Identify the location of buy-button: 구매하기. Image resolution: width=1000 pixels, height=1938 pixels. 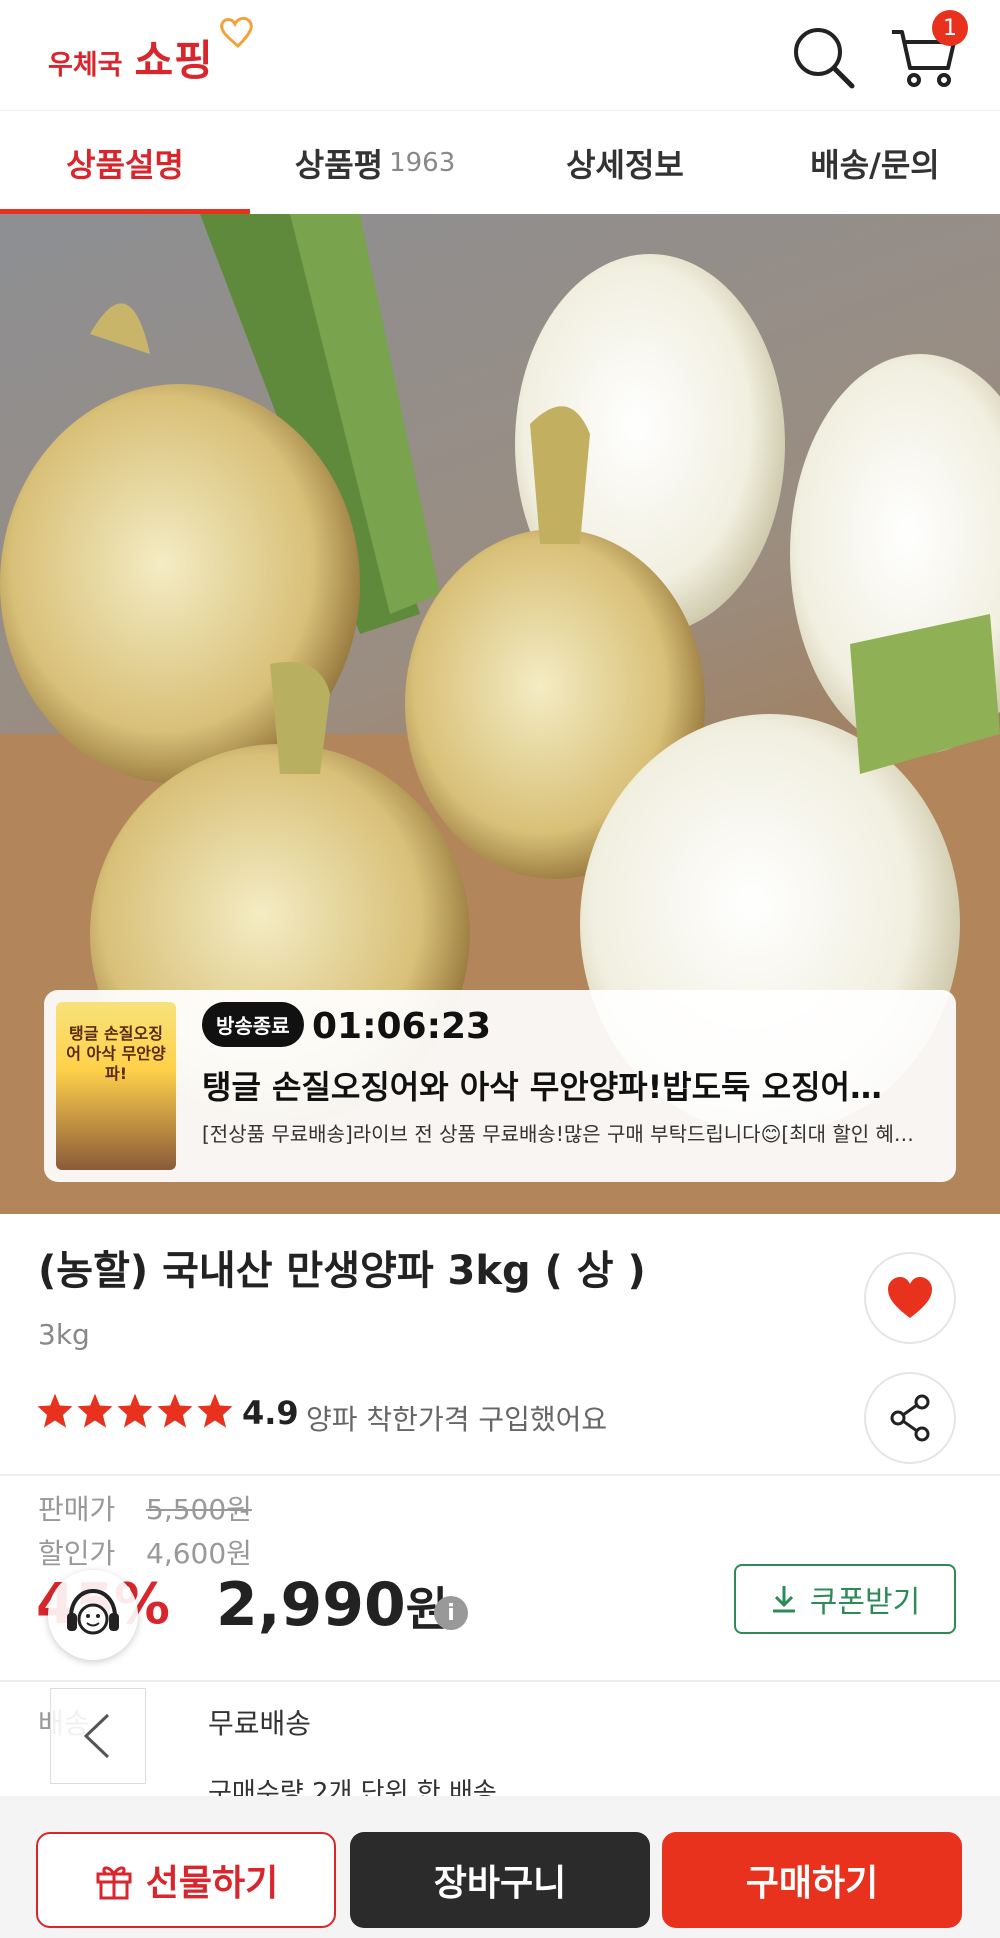
(812, 1880).